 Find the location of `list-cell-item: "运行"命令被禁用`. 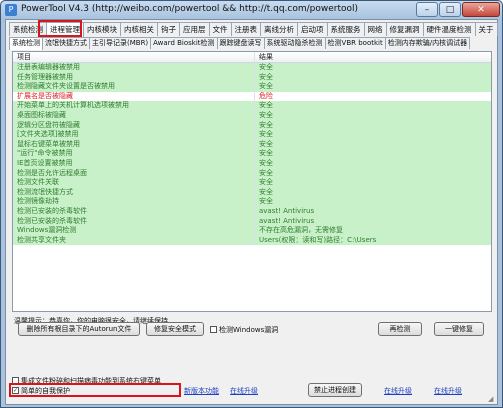

list-cell-item: "运行"命令被禁用 is located at coordinates (134, 154).